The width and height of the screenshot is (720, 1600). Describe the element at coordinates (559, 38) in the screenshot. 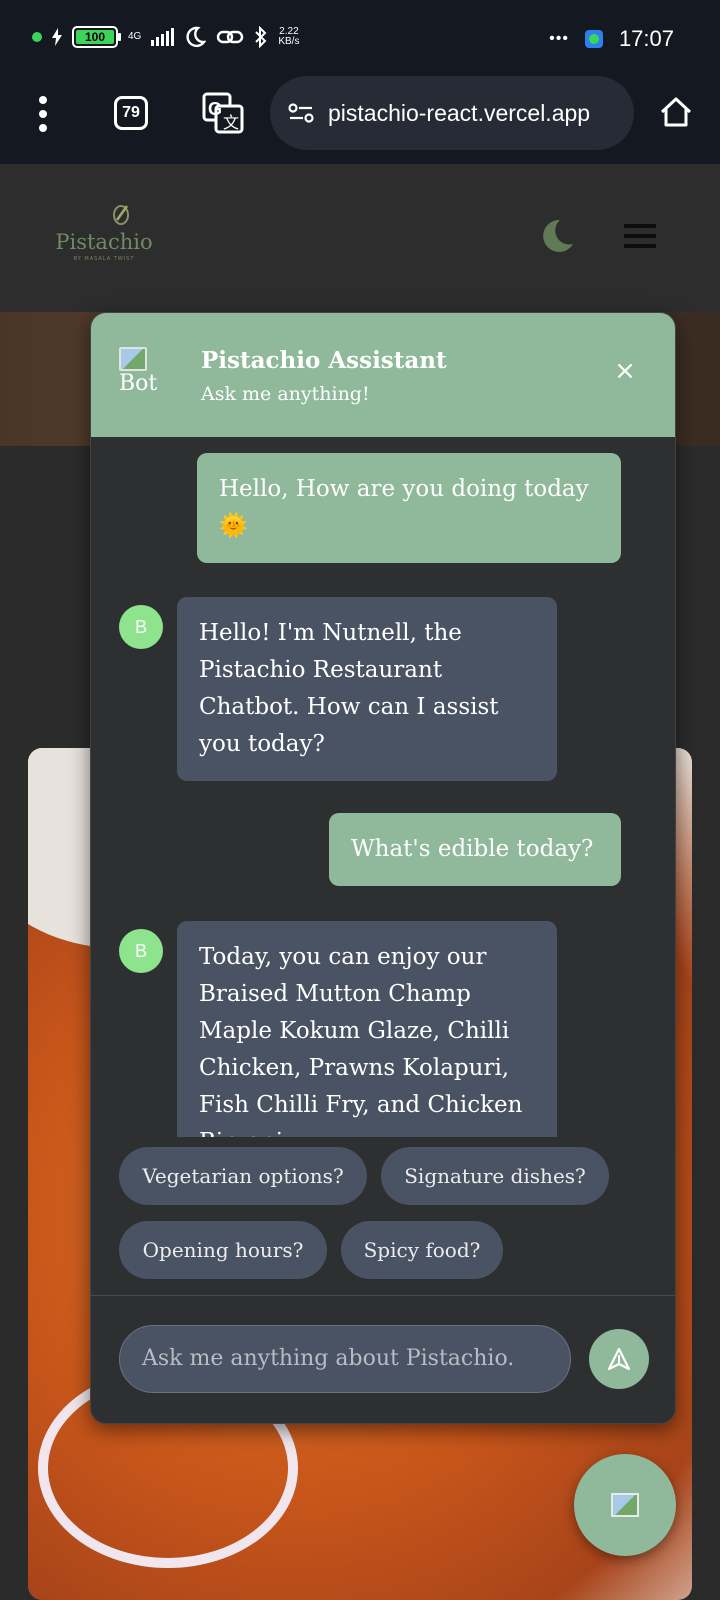

I see `status-overflow: •••` at that location.